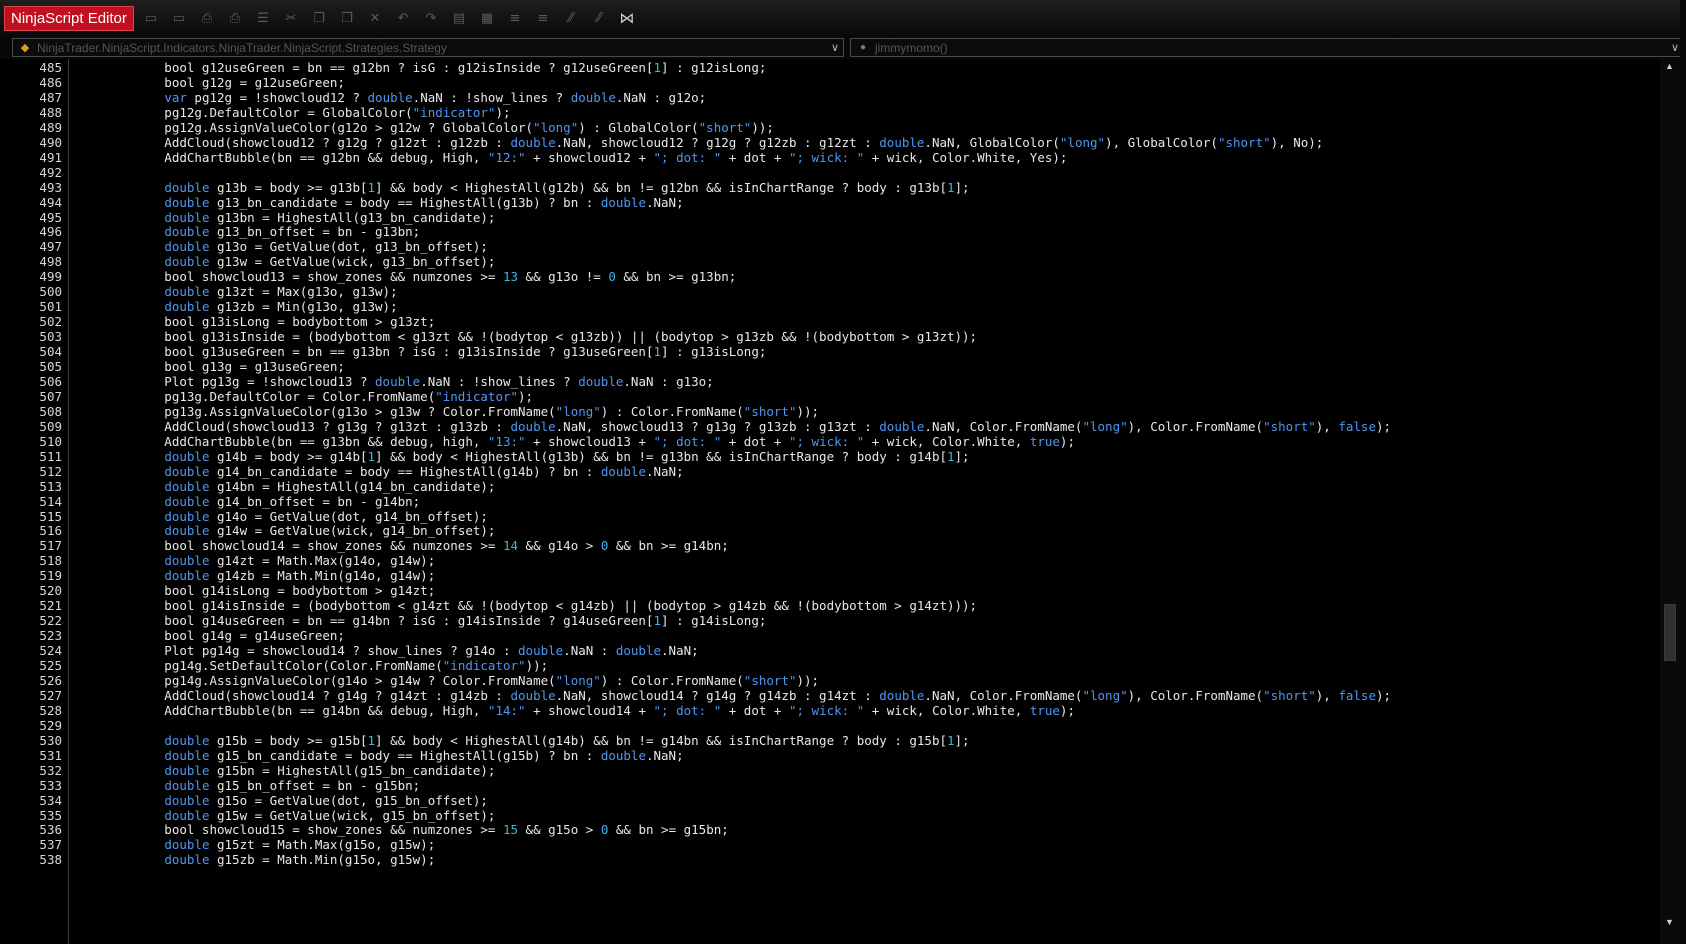 The height and width of the screenshot is (944, 1686). I want to click on scroll-thumb, so click(1670, 632).